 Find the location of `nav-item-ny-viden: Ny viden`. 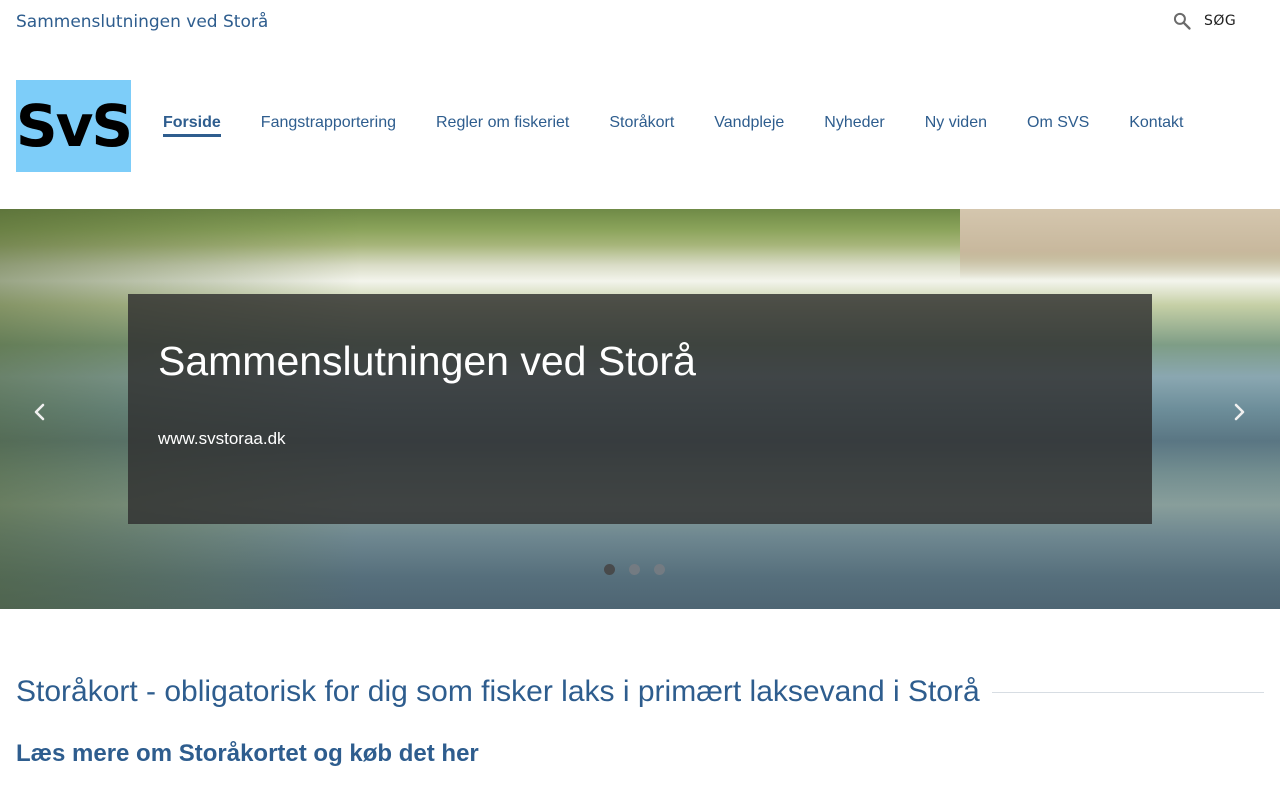

nav-item-ny-viden: Ny viden is located at coordinates (956, 125).